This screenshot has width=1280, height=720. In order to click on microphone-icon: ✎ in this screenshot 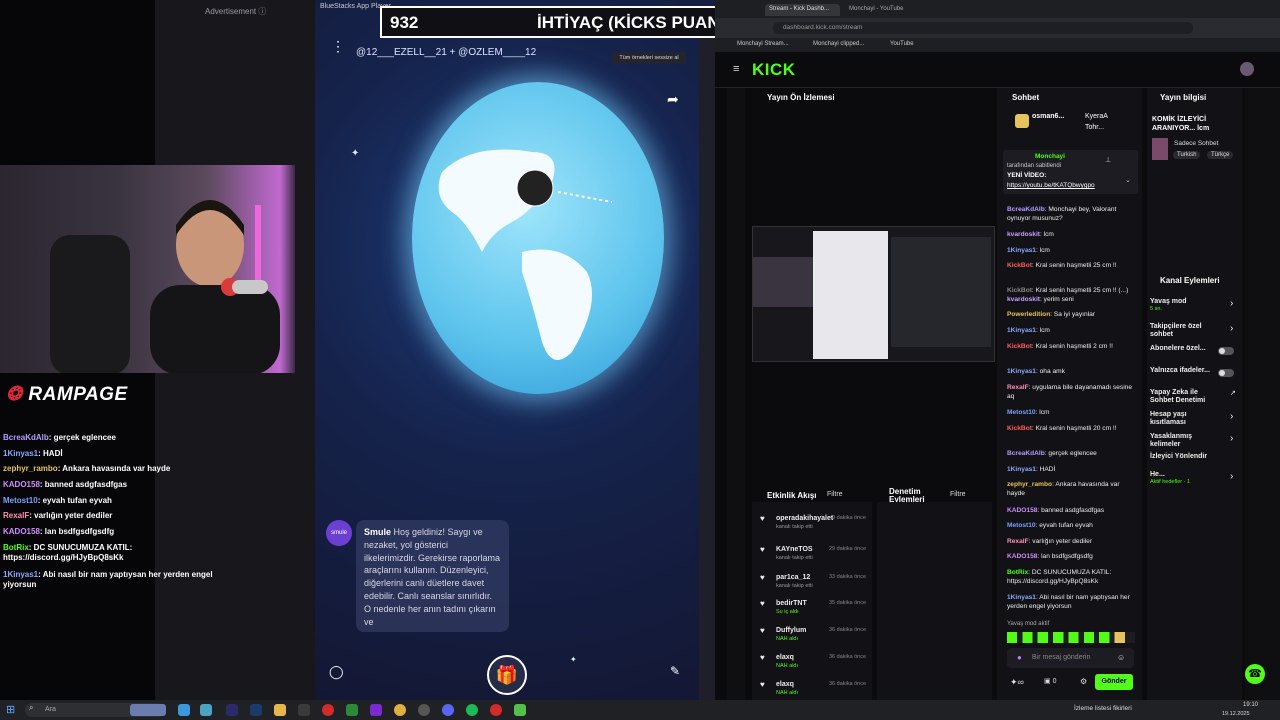, I will do `click(675, 671)`.